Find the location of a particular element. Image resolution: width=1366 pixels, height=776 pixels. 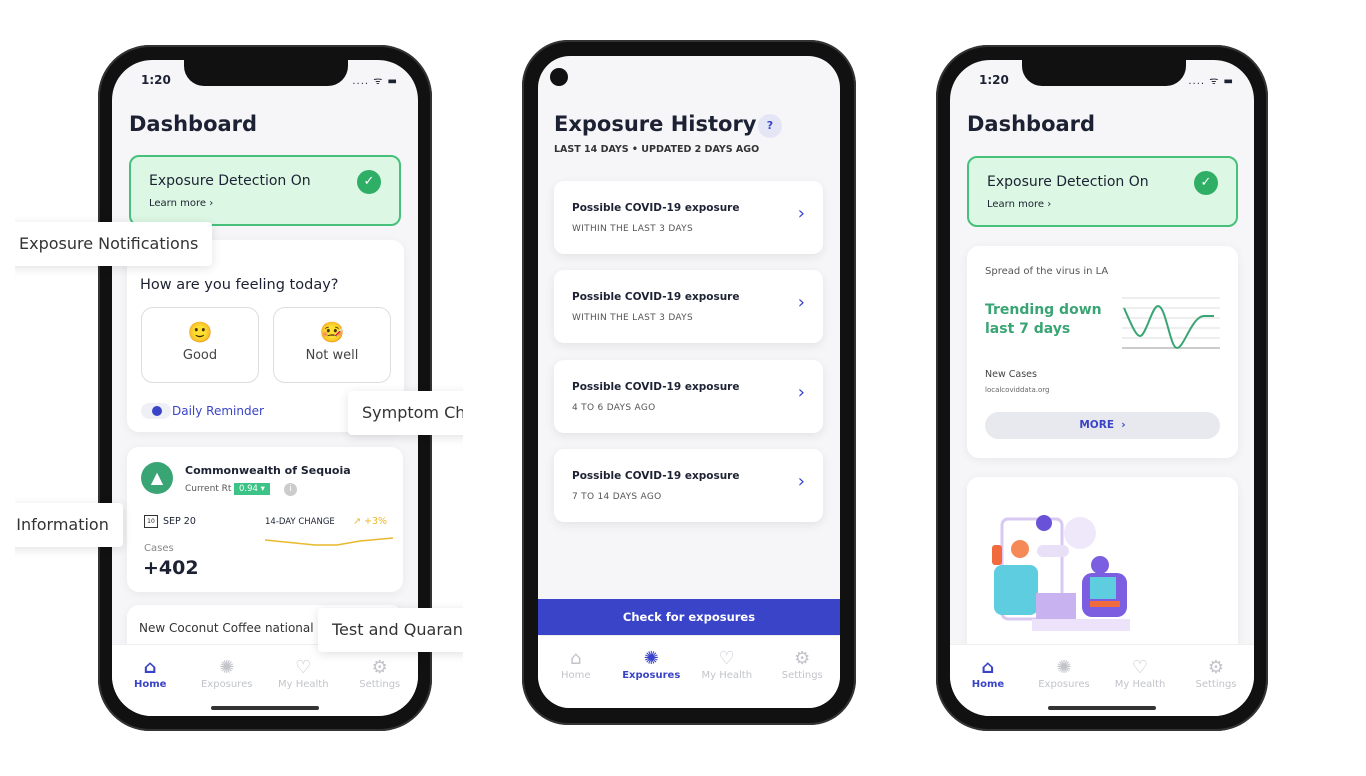

camera-hole is located at coordinates (559, 77).